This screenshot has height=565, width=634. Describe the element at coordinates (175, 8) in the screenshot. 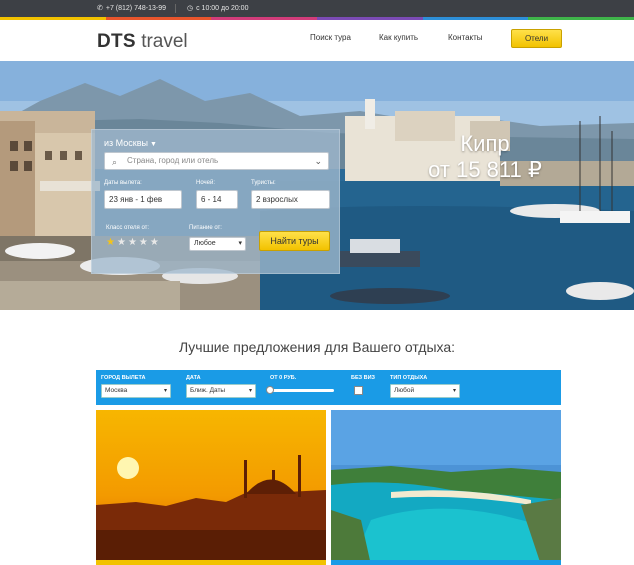

I see `topbar-divider` at that location.